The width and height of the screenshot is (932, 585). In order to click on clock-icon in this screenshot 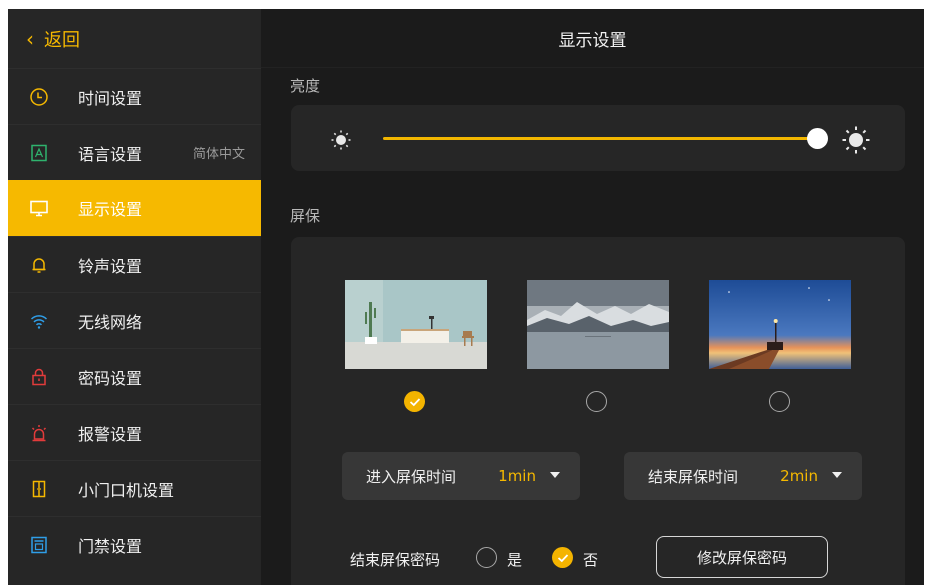, I will do `click(39, 96)`.